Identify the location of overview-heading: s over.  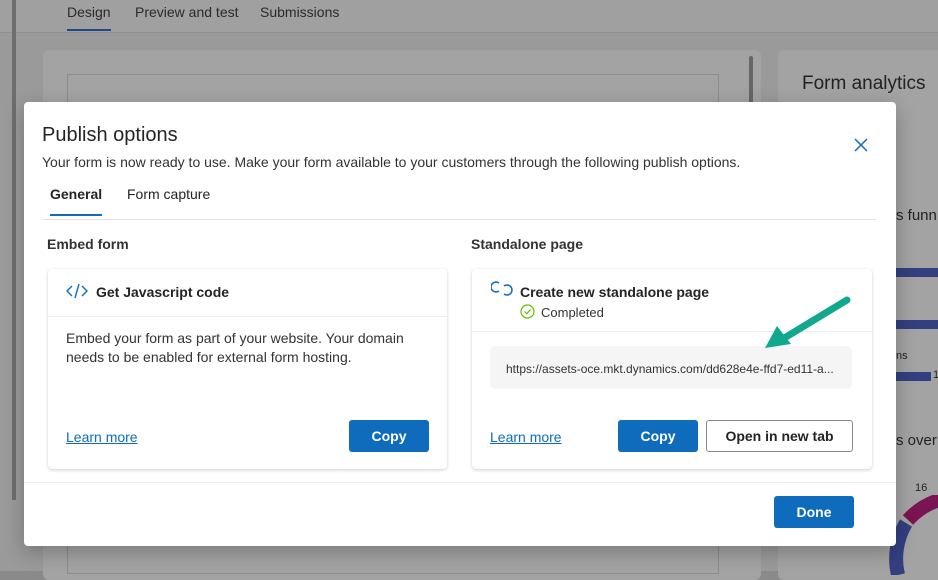
(916, 440).